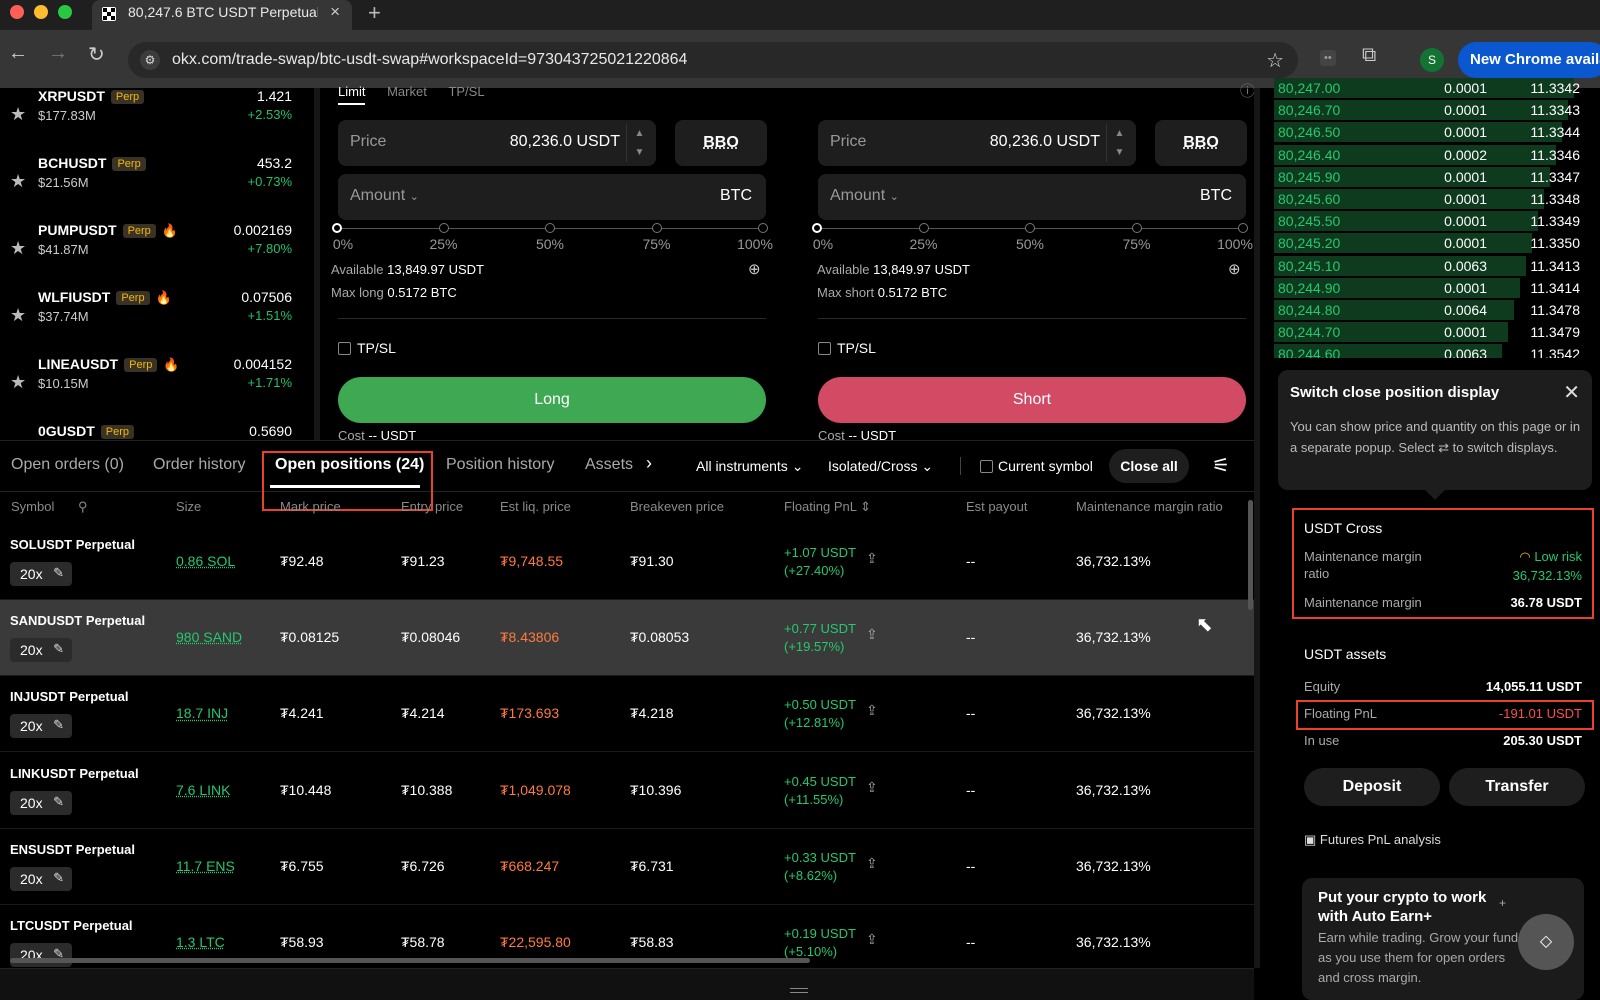 This screenshot has width=1600, height=1000. Describe the element at coordinates (72, 849) in the screenshot. I see `position-symbol: ENSUSDT Perpetual` at that location.